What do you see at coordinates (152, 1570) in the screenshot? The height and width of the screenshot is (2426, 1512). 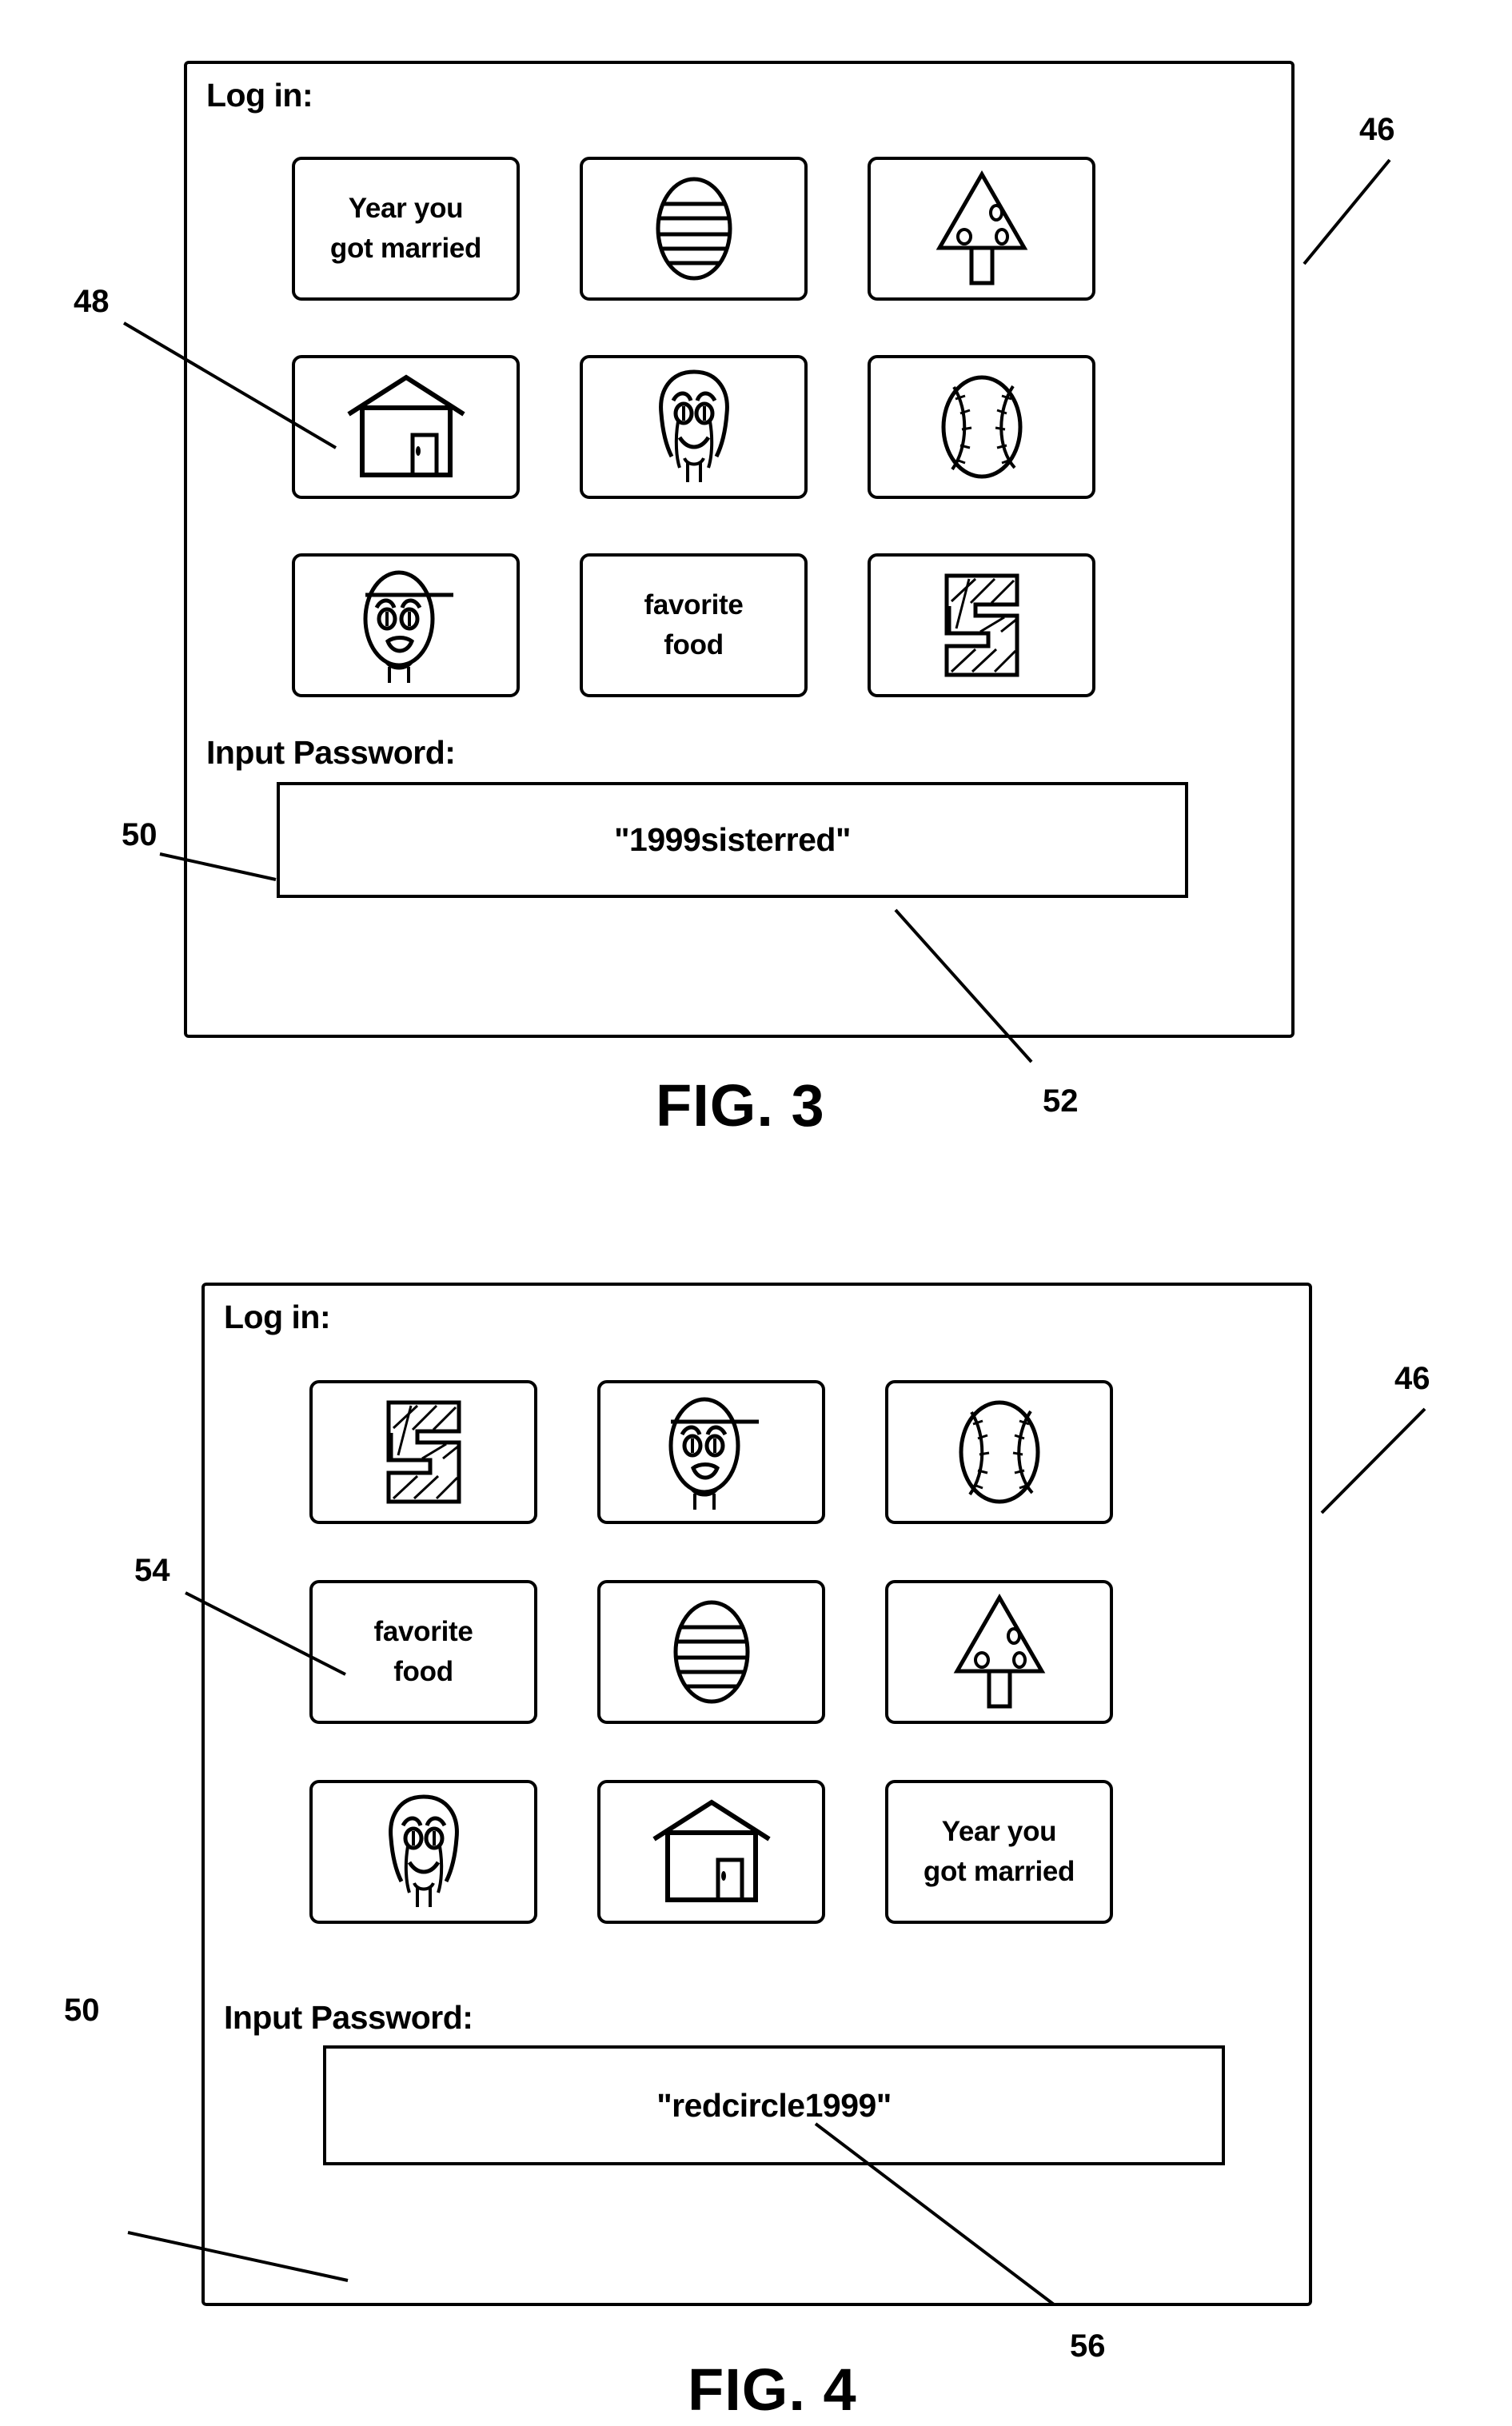 I see `reference-numeral-54: 54` at bounding box center [152, 1570].